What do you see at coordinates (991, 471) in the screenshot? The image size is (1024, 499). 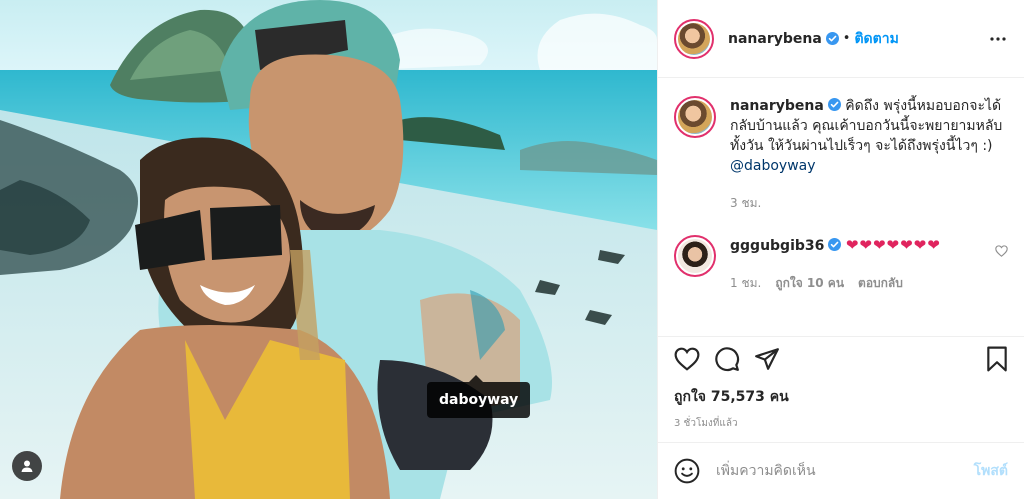 I see `post-comment-button: โพสต์` at bounding box center [991, 471].